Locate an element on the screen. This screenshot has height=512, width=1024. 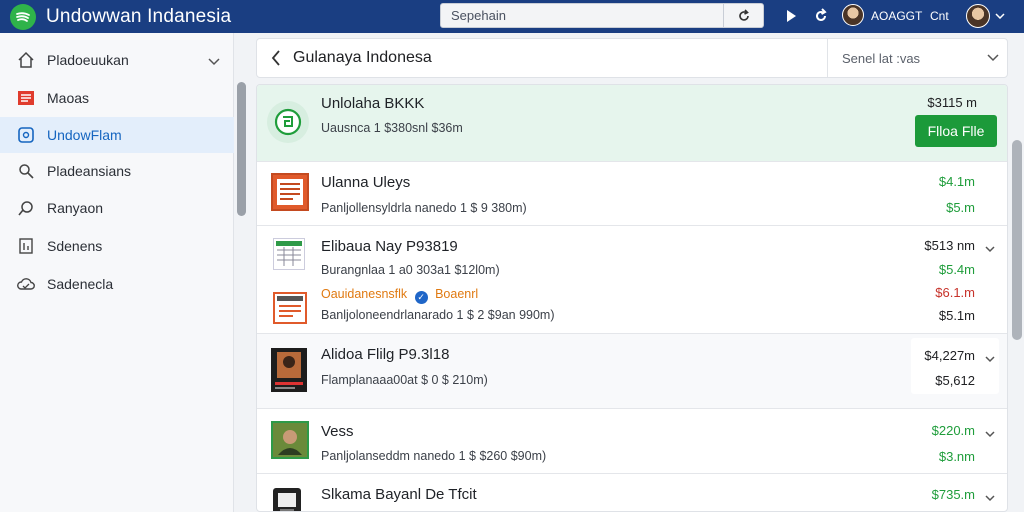
refresh-button is located at coordinates (743, 15).